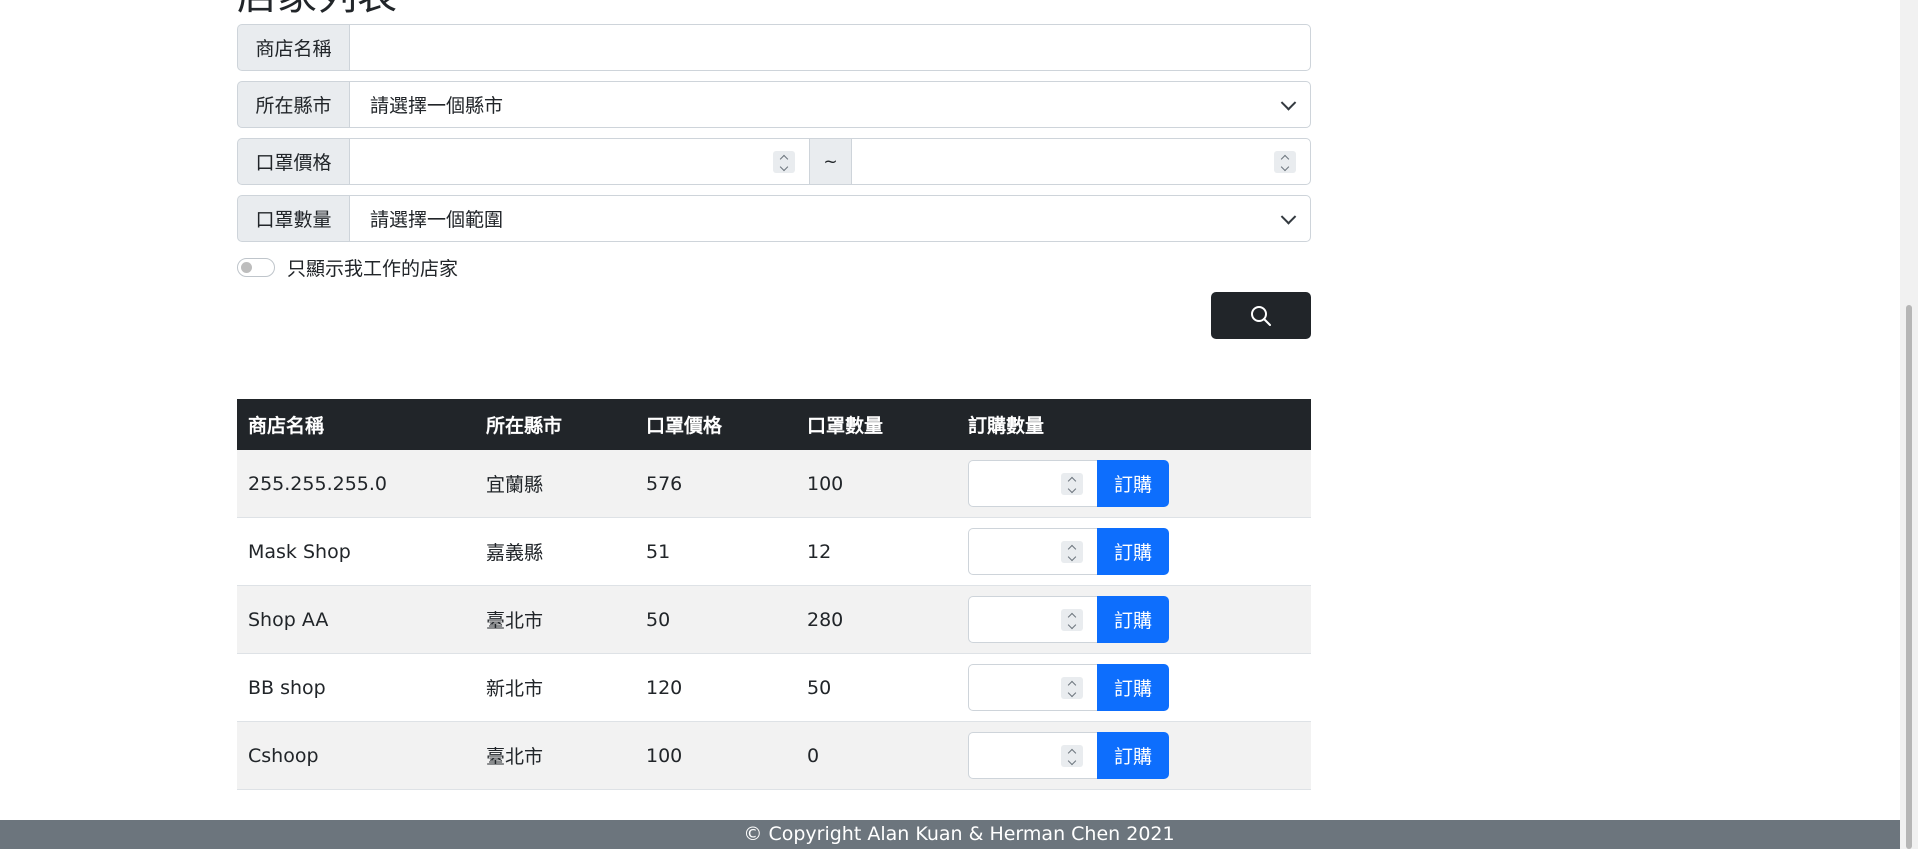 The width and height of the screenshot is (1918, 849). I want to click on city-select: 請選擇一個縣市, so click(830, 104).